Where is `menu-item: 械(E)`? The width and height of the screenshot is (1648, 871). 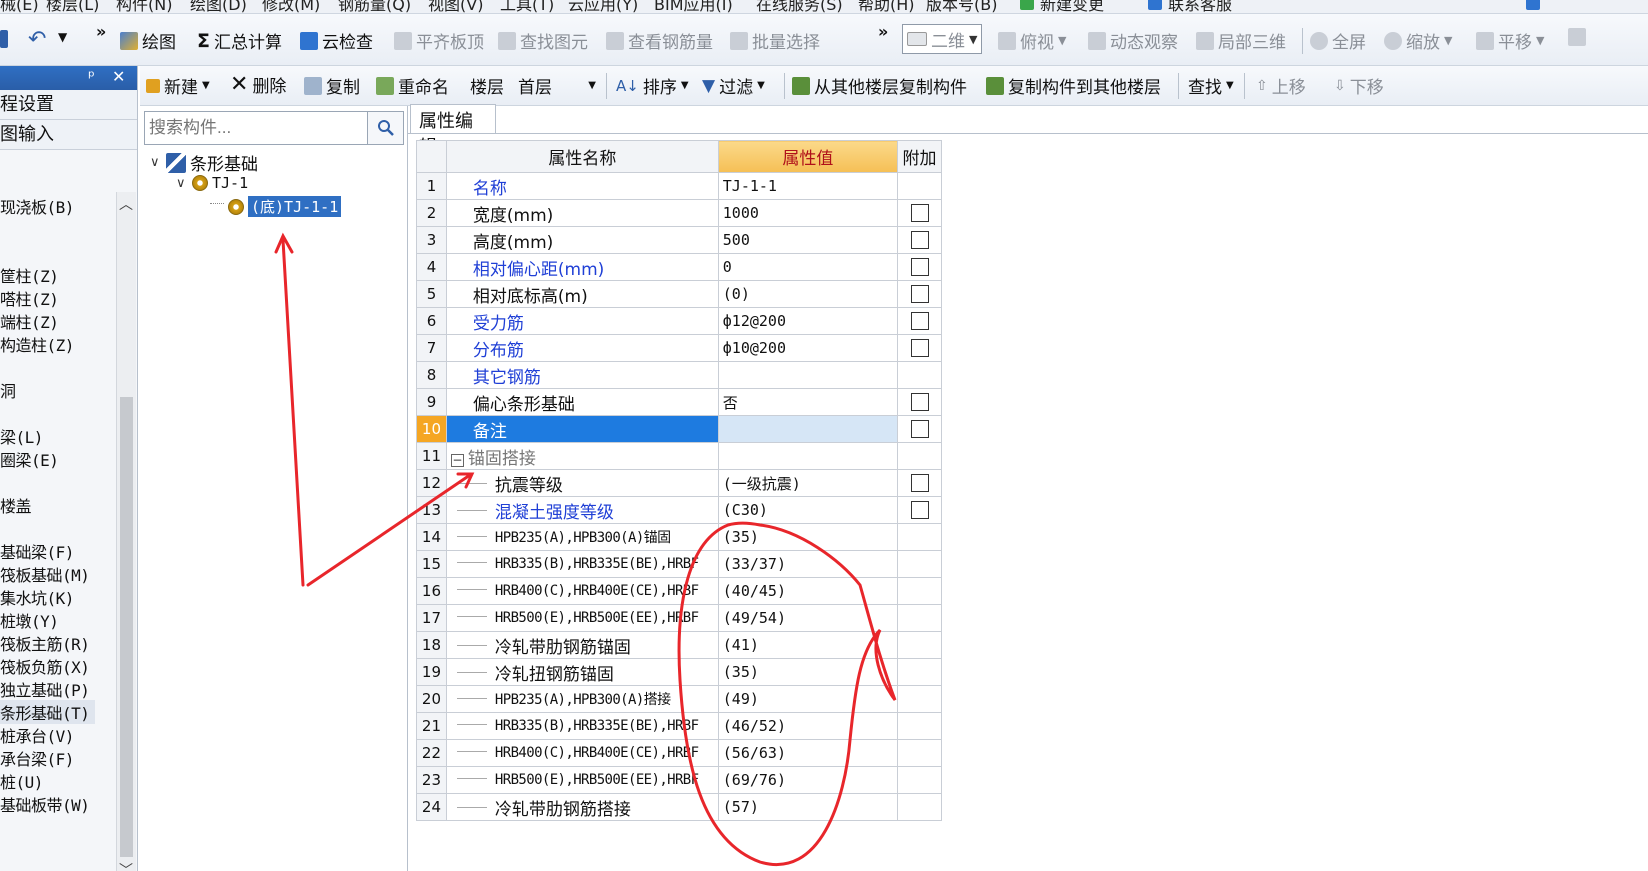
menu-item: 械(E) is located at coordinates (19, 6).